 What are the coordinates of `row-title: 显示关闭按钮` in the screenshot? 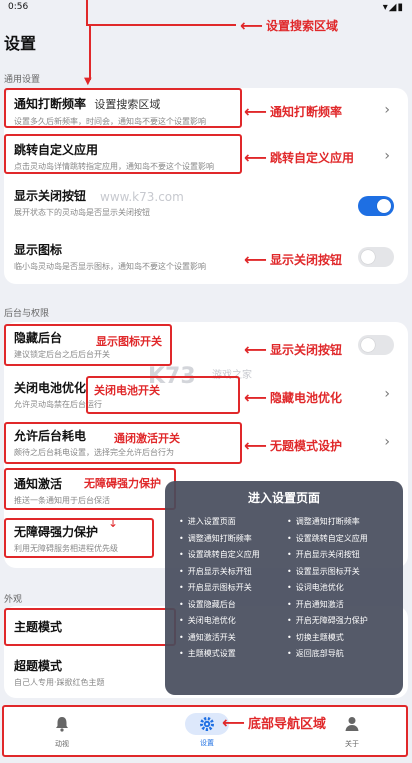 It's located at (50, 196).